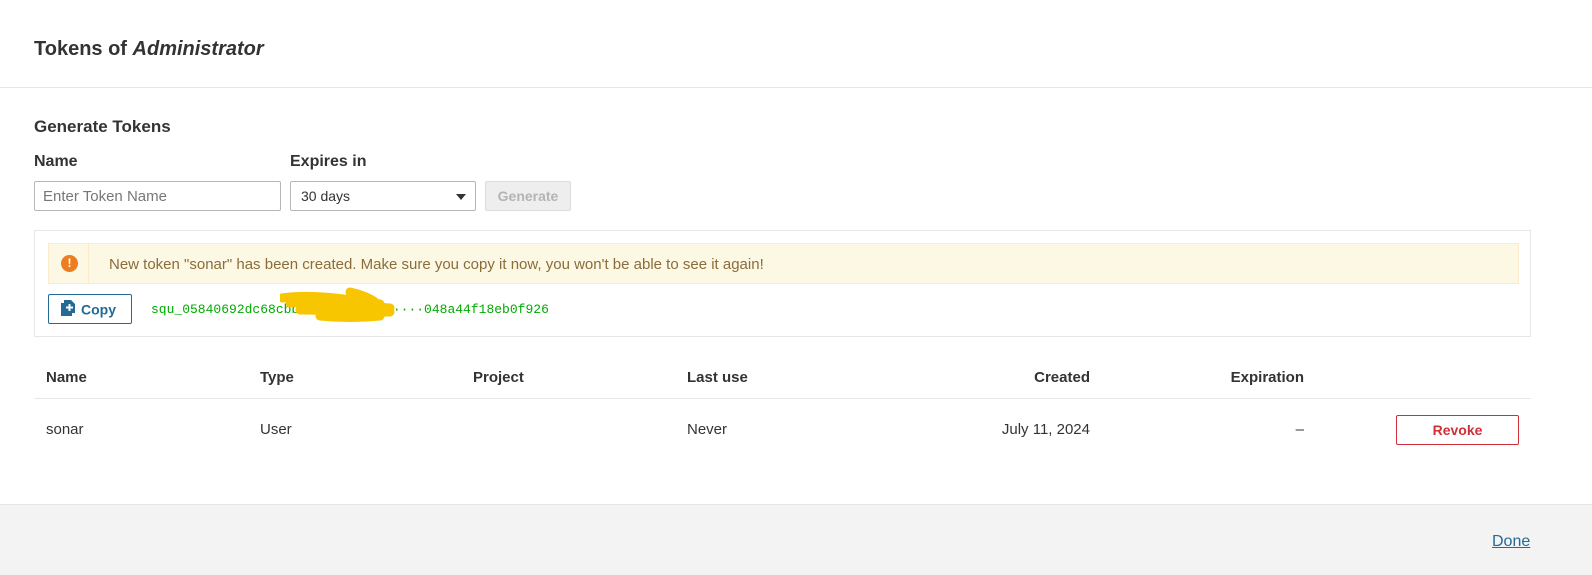 The height and width of the screenshot is (575, 1592). Describe the element at coordinates (65, 429) in the screenshot. I see `cell-name: sonar` at that location.